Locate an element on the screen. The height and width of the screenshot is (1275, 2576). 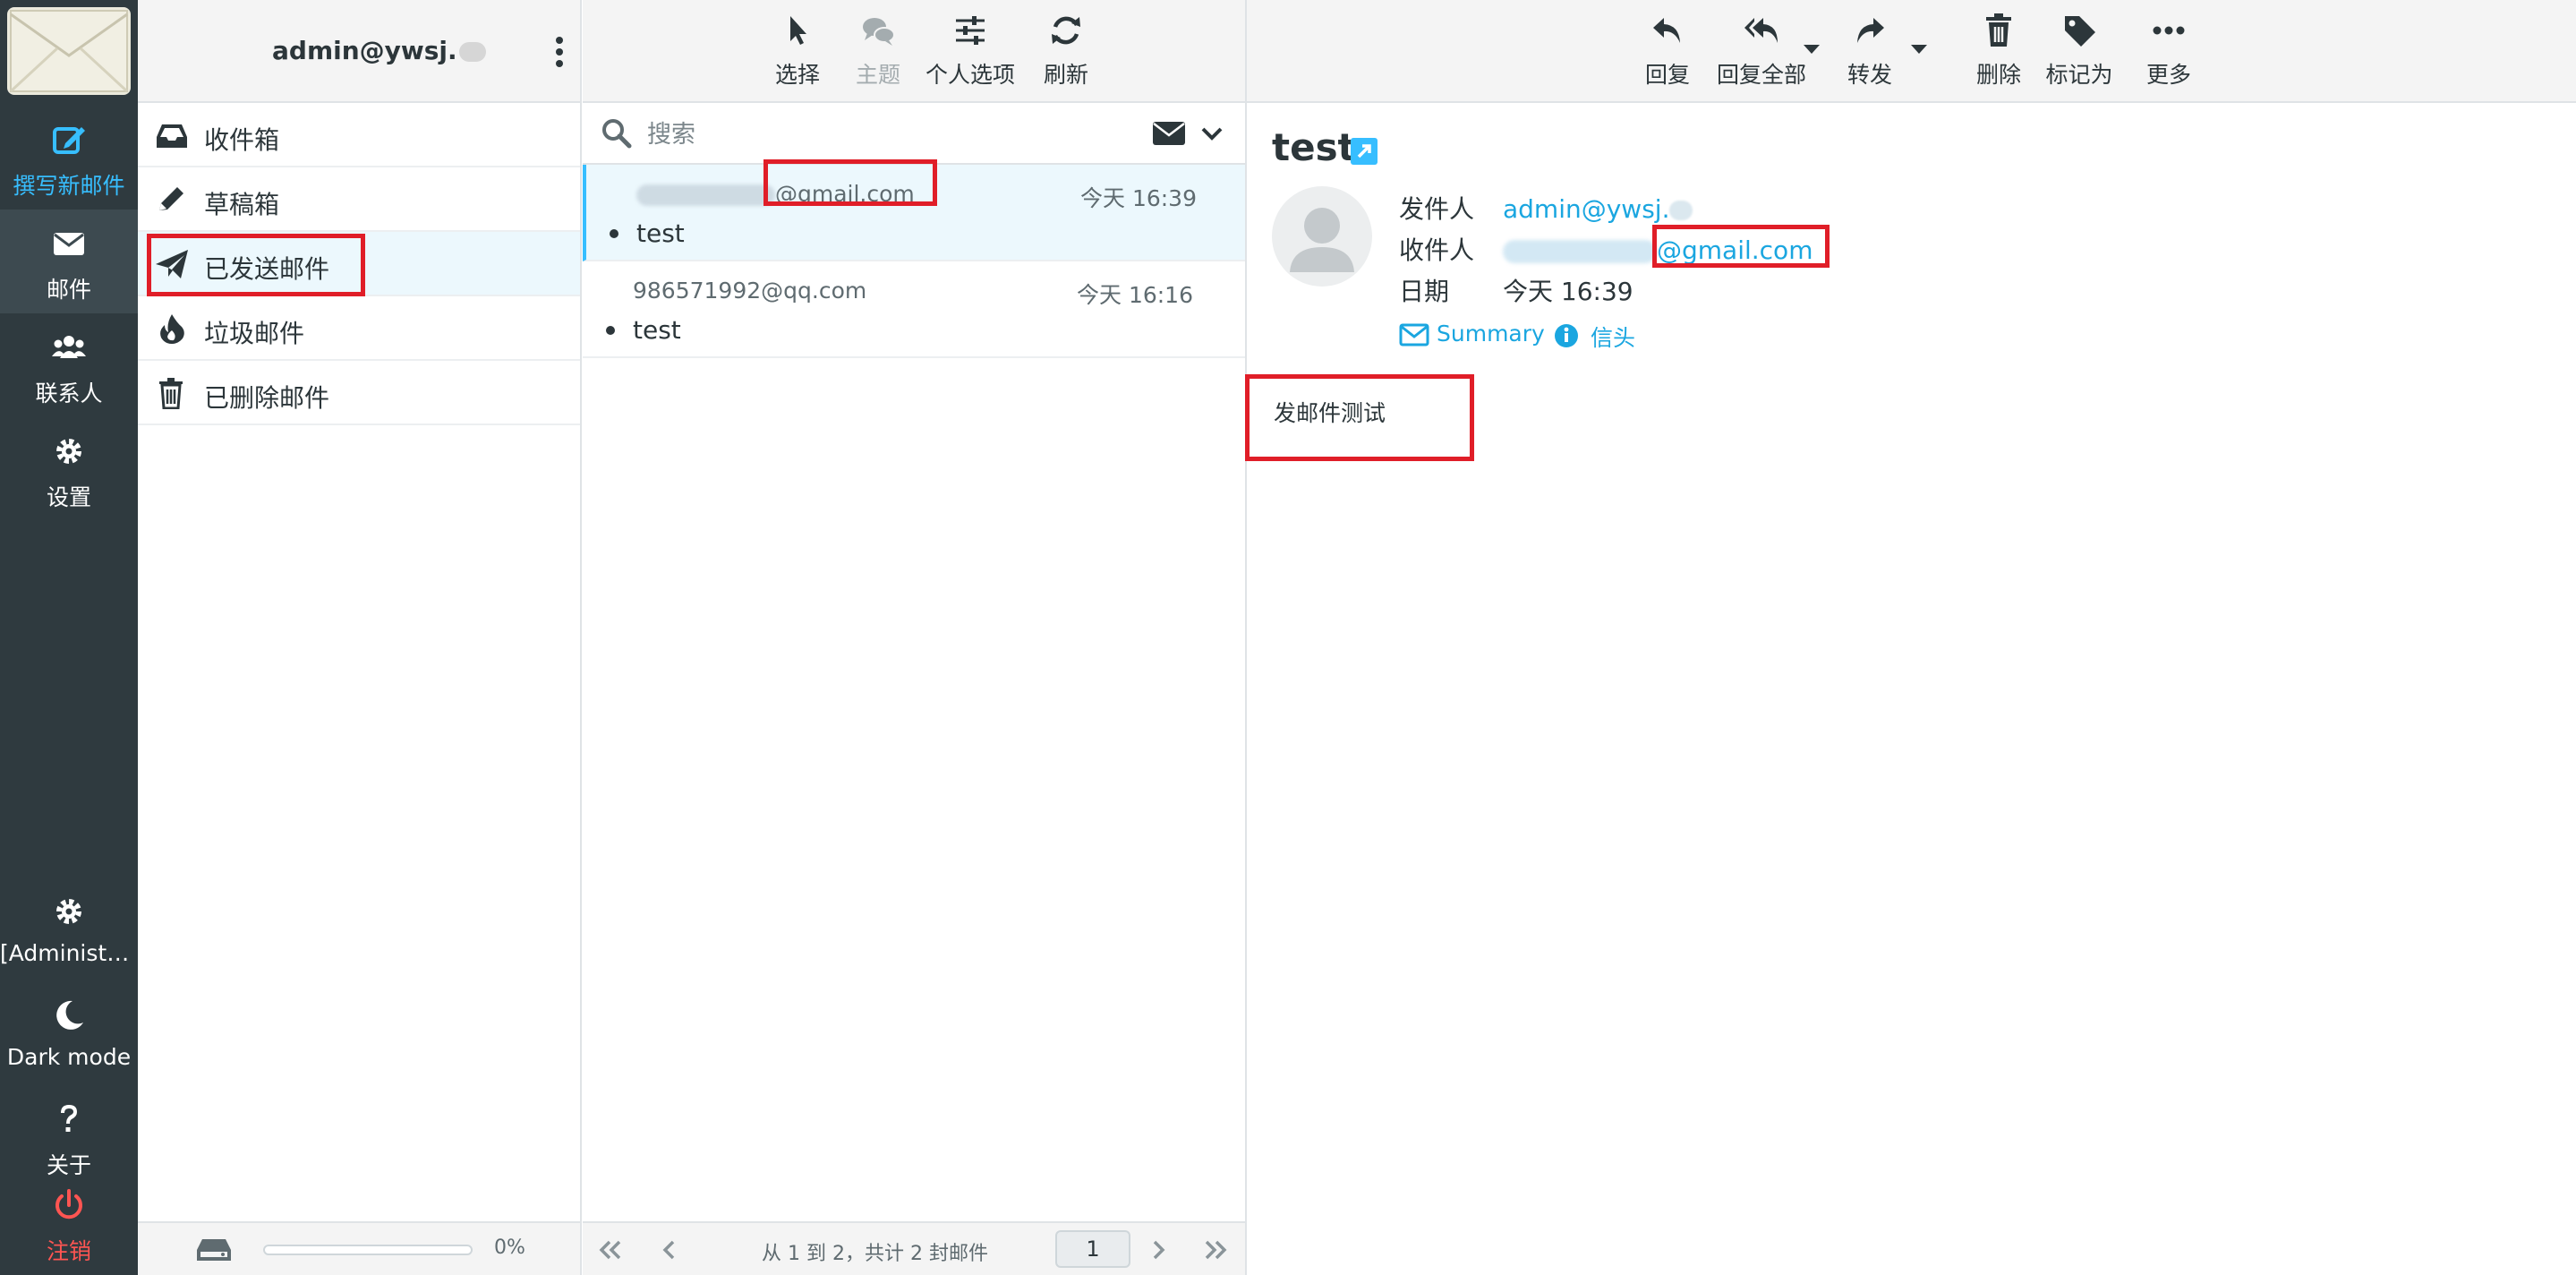
search-bar is located at coordinates (914, 134).